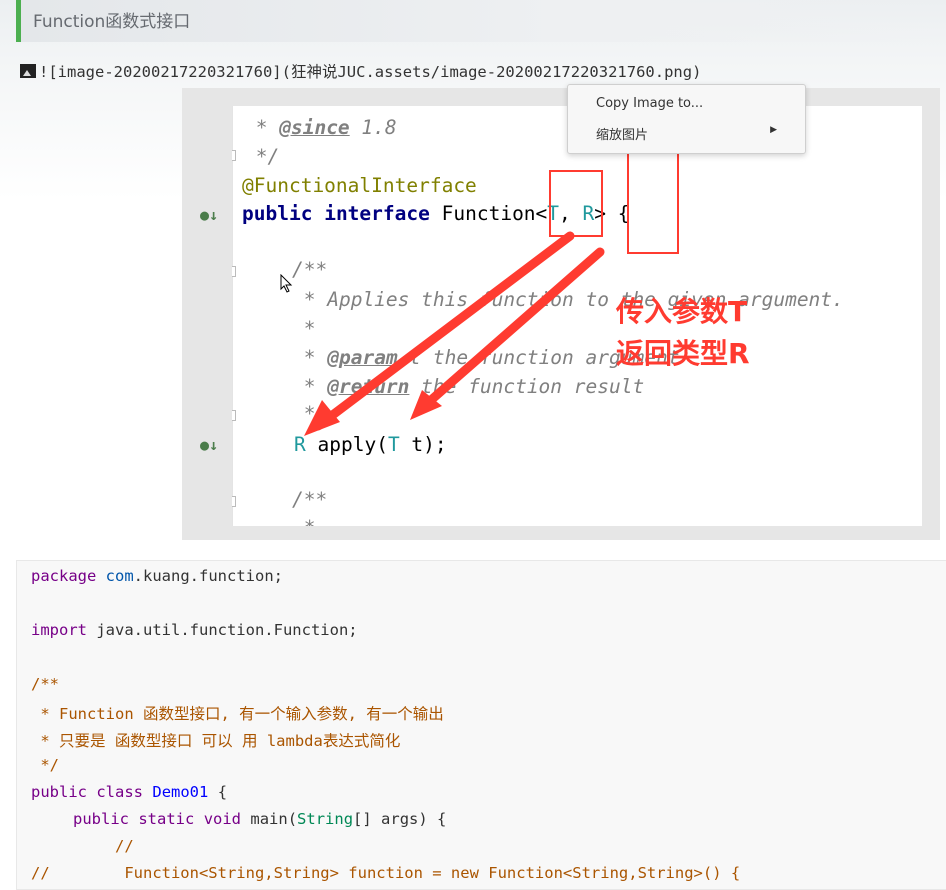  Describe the element at coordinates (157, 576) in the screenshot. I see `code-line-package: package com.kuang.function;` at that location.